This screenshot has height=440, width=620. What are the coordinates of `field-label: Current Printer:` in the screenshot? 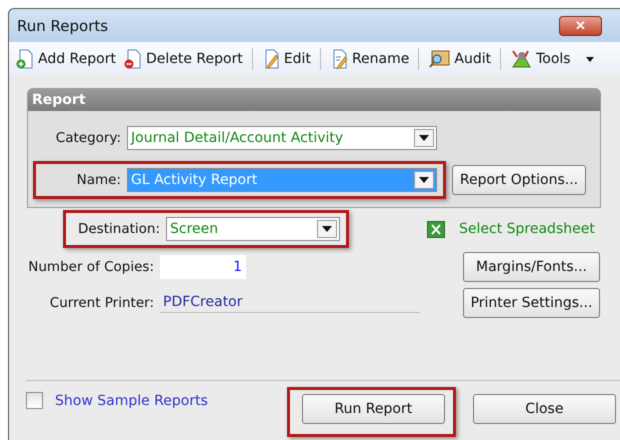 It's located at (101, 303).